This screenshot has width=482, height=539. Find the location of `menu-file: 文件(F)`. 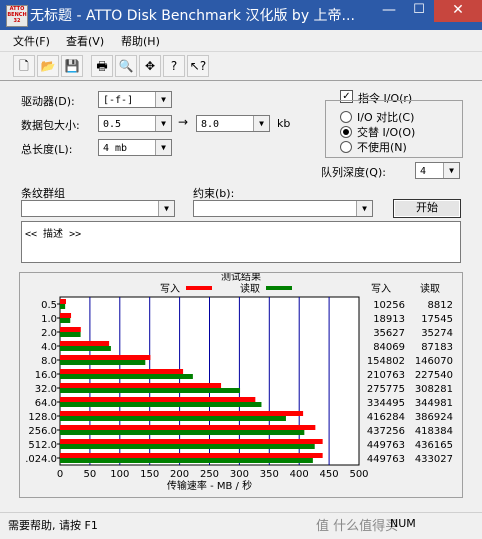

menu-file: 文件(F) is located at coordinates (31, 41).